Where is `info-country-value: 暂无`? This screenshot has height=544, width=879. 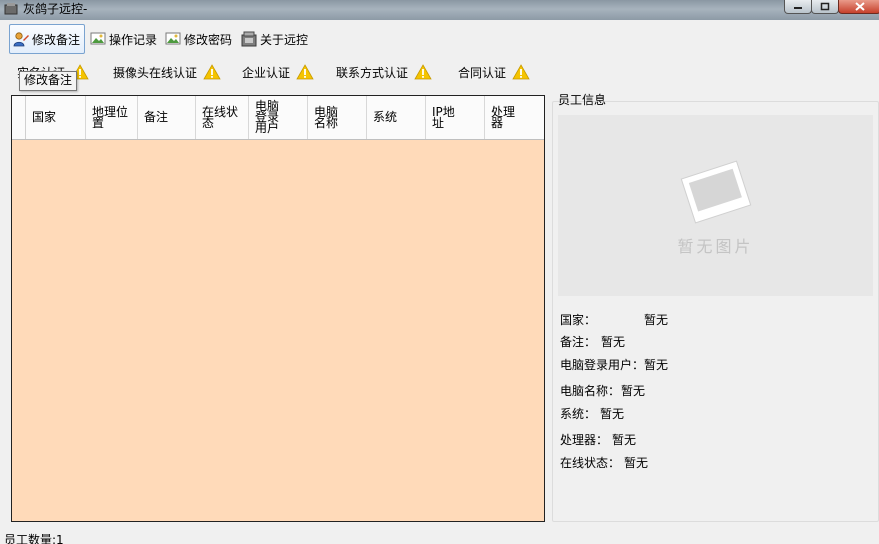
info-country-value: 暂无 is located at coordinates (656, 320).